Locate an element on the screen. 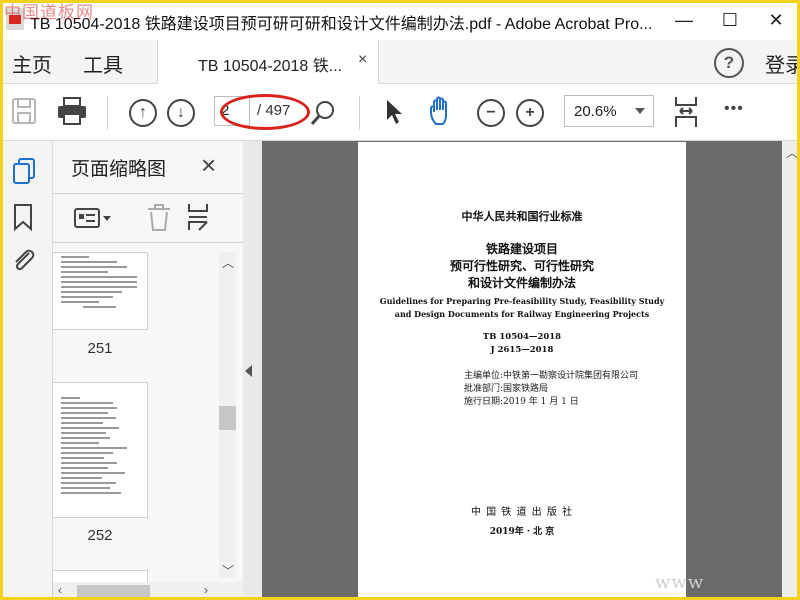 This screenshot has width=800, height=600. panel-toolbar is located at coordinates (148, 218).